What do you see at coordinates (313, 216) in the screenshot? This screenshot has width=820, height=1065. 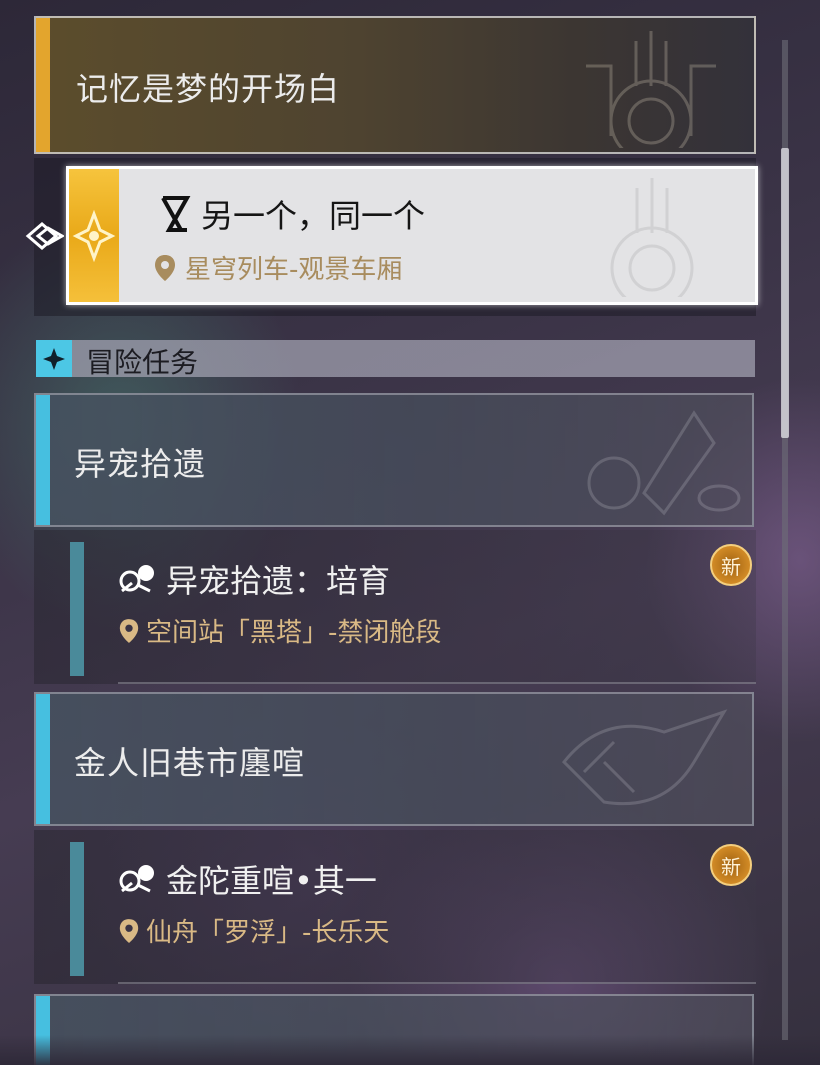 I see `selected-quest-title: 另一个，同一个` at bounding box center [313, 216].